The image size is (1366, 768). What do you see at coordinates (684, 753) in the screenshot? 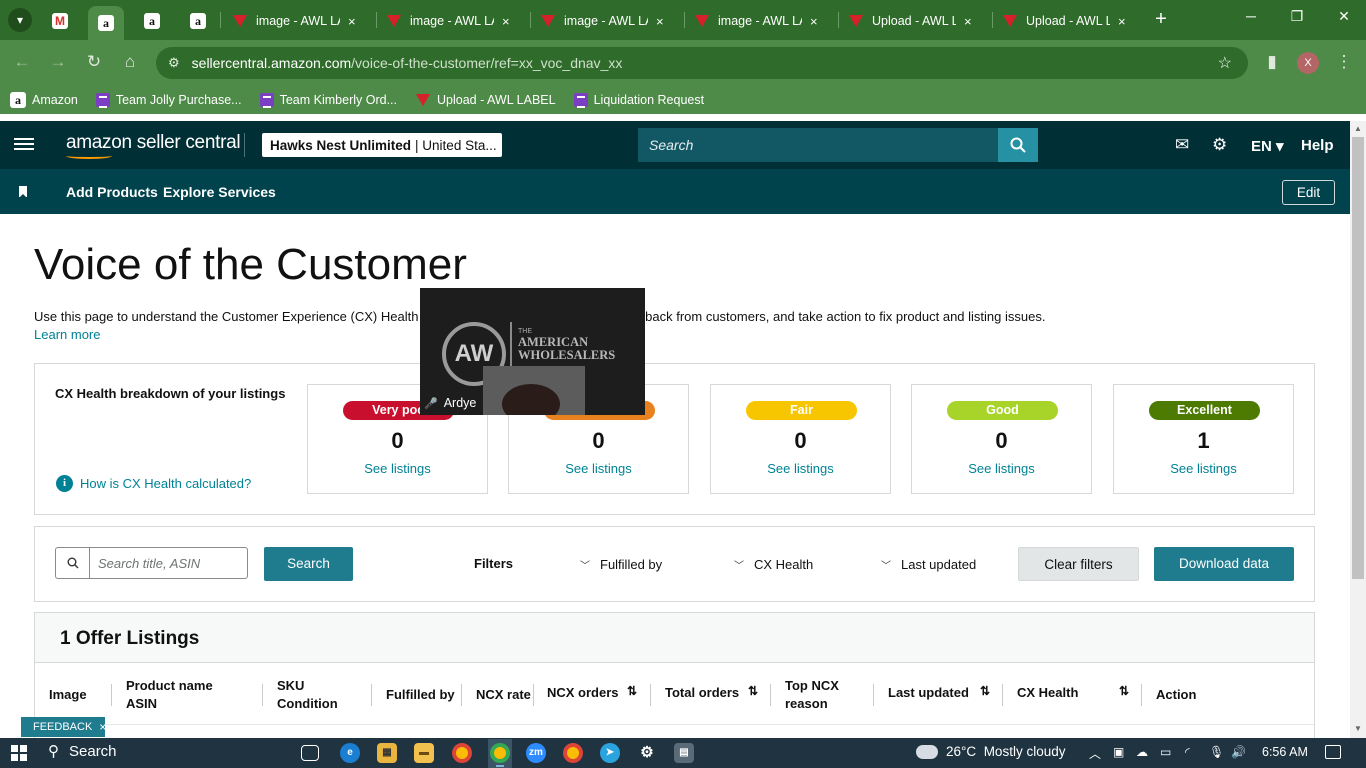
I see `calculator-icon: ▤` at bounding box center [684, 753].